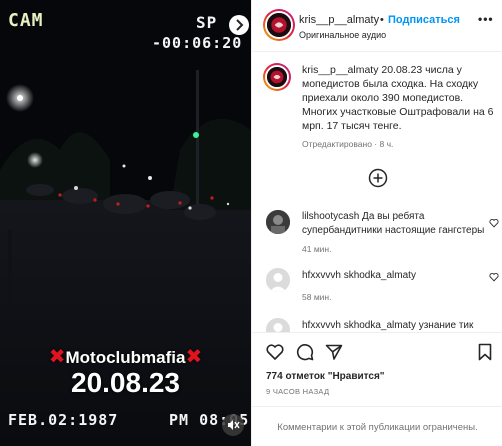  What do you see at coordinates (197, 43) in the screenshot?
I see `osd-timer: -00:06:20` at bounding box center [197, 43].